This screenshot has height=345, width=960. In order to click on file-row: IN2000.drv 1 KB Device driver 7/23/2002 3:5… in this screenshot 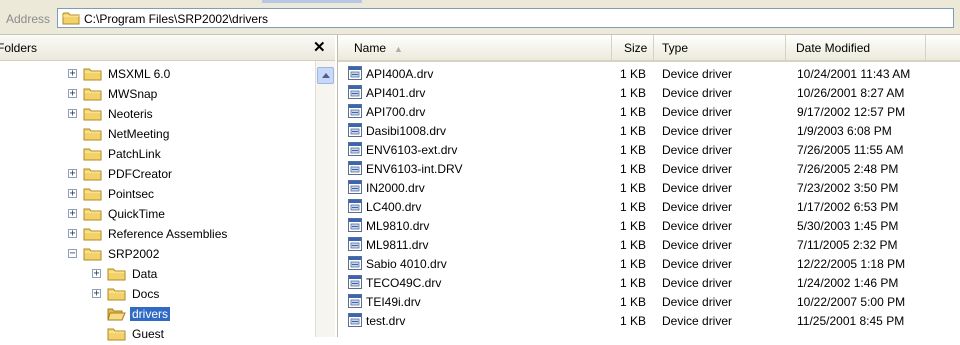, I will do `click(649, 187)`.